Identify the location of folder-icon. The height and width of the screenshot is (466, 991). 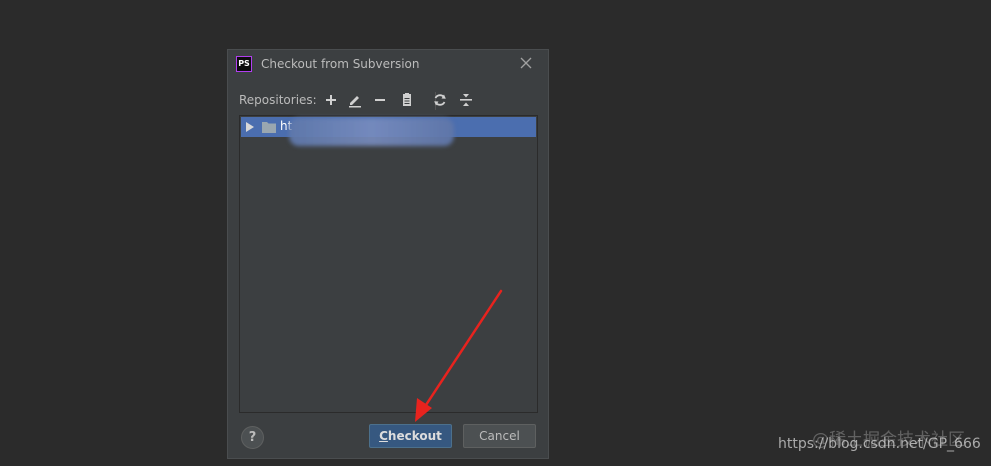
(269, 127).